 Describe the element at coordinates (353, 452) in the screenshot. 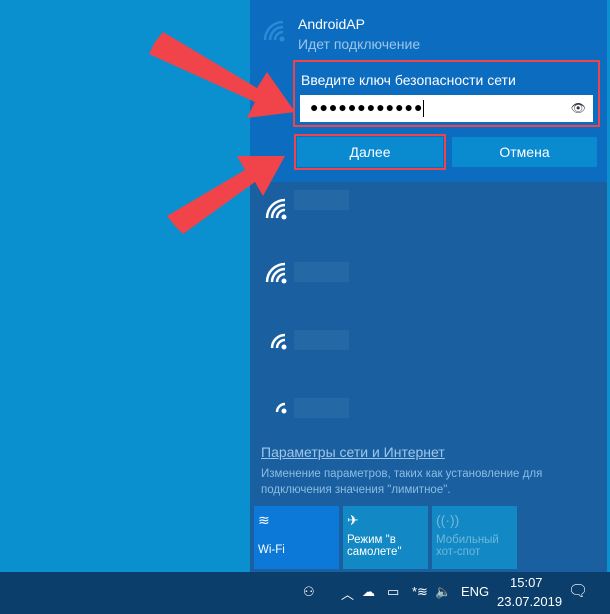

I see `network-settings-link: Параметры сети и Интернет` at that location.